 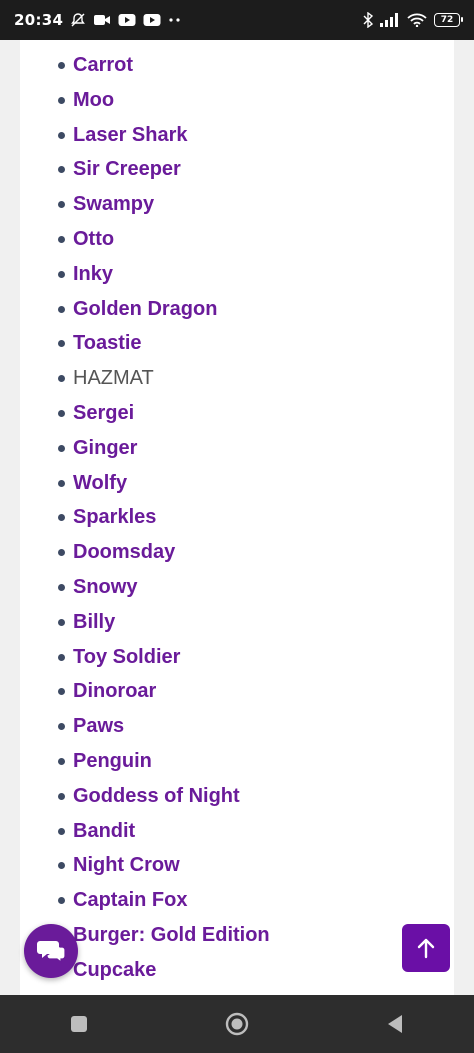 I want to click on list-item: Swampy, so click(x=237, y=204).